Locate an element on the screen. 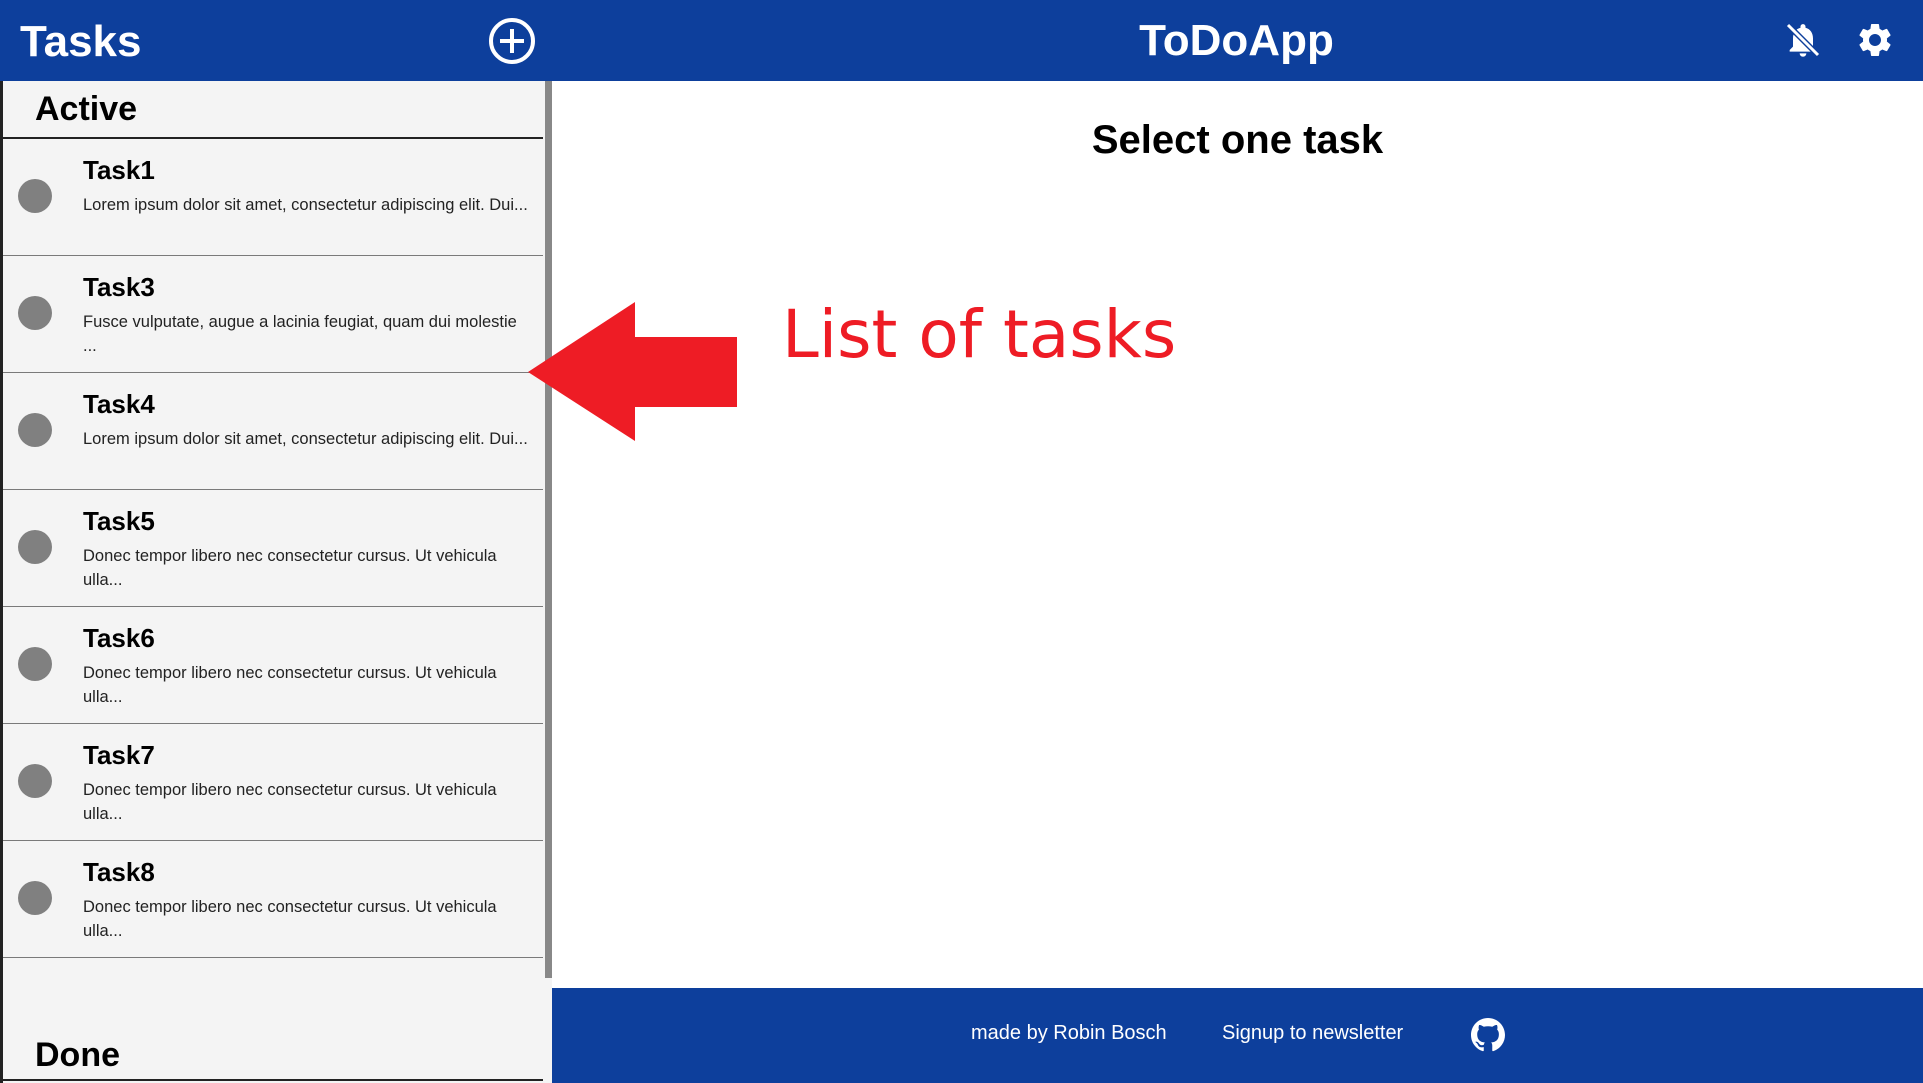 This screenshot has width=1923, height=1083. select-task-placeholder: Select one task is located at coordinates (1237, 140).